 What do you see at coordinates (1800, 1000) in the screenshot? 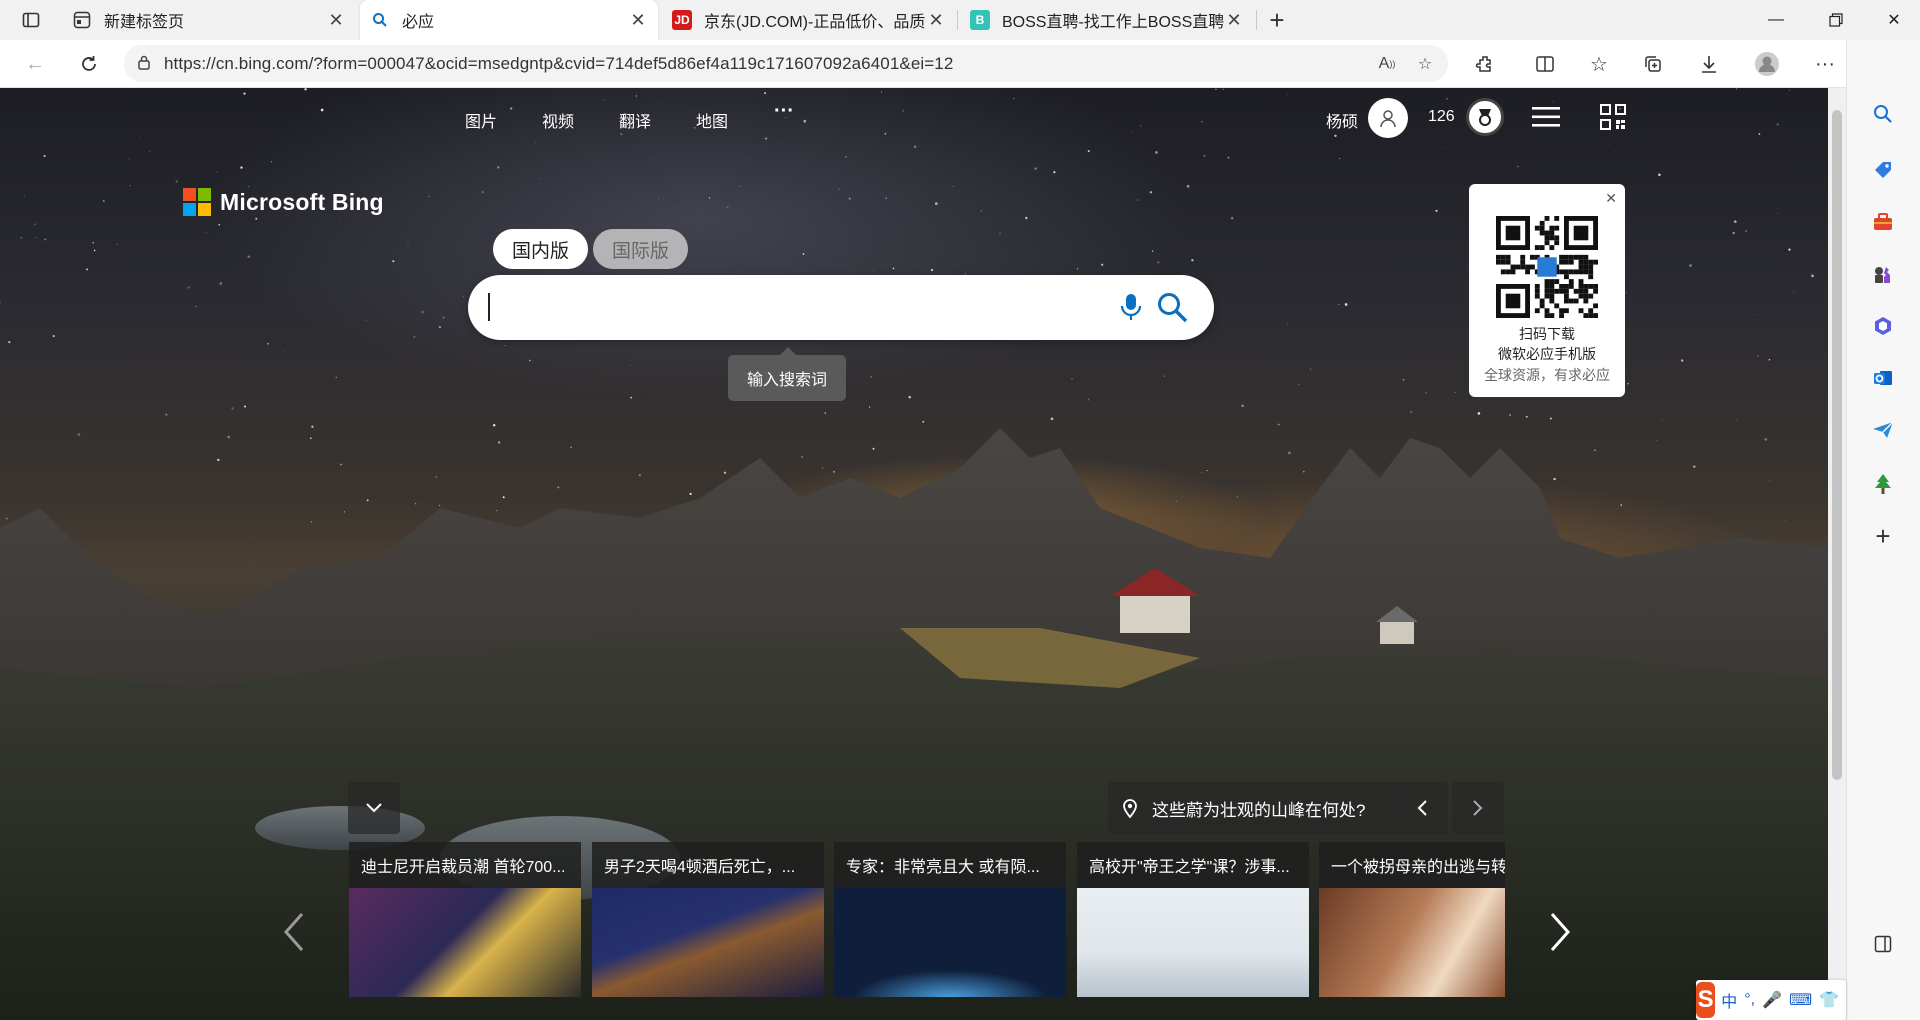
I see `ime-keyboard-icon: ⌨` at bounding box center [1800, 1000].